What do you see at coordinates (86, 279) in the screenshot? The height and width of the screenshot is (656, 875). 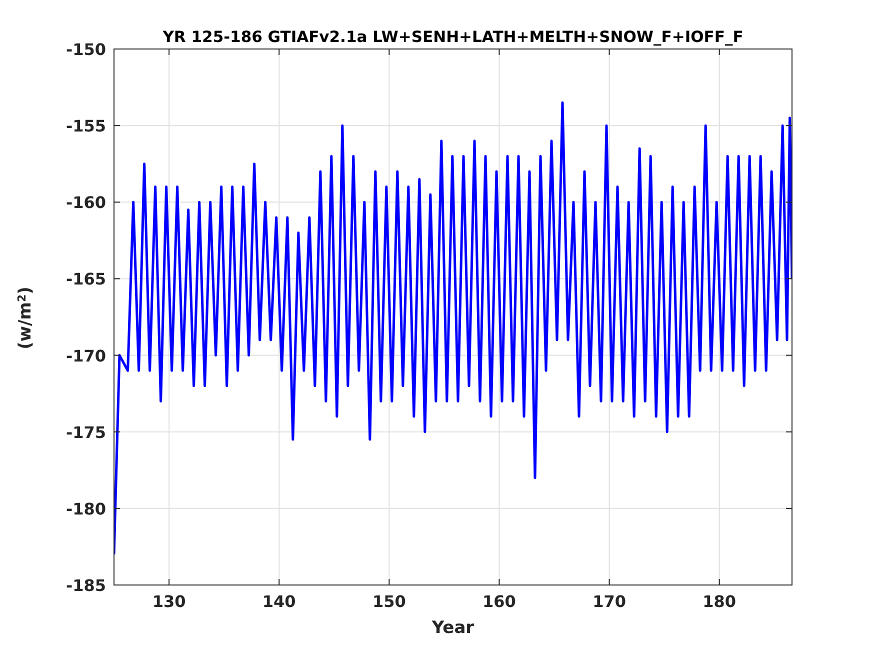 I see `y-tick-label: -165` at bounding box center [86, 279].